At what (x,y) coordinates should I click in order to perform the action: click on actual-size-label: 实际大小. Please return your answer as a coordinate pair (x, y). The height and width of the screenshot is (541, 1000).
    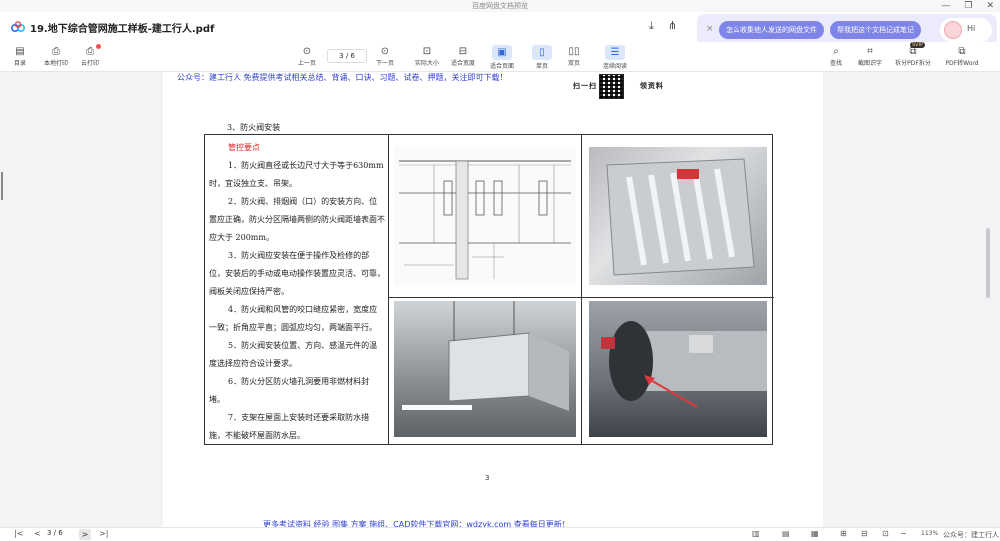
    Looking at the image, I should click on (426, 63).